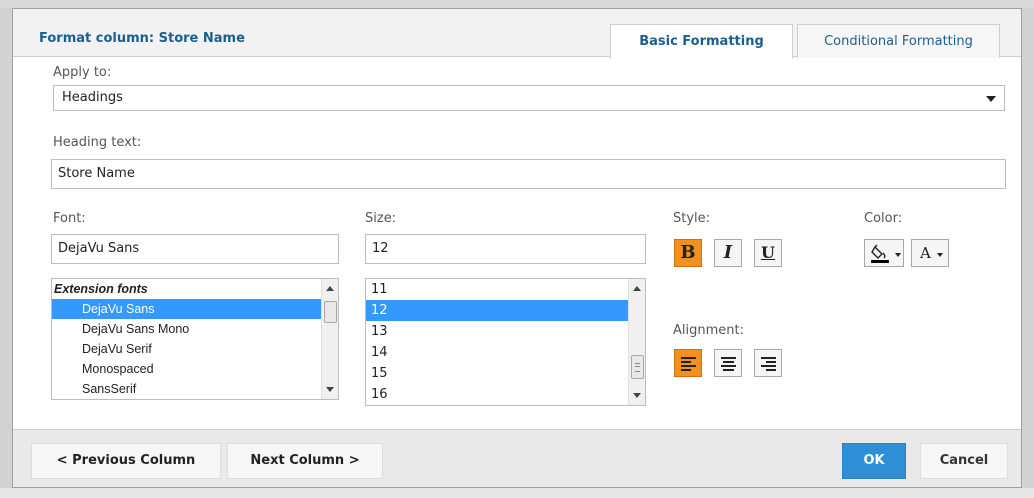 The height and width of the screenshot is (498, 1034). What do you see at coordinates (925, 253) in the screenshot?
I see `text-color-icon: A` at bounding box center [925, 253].